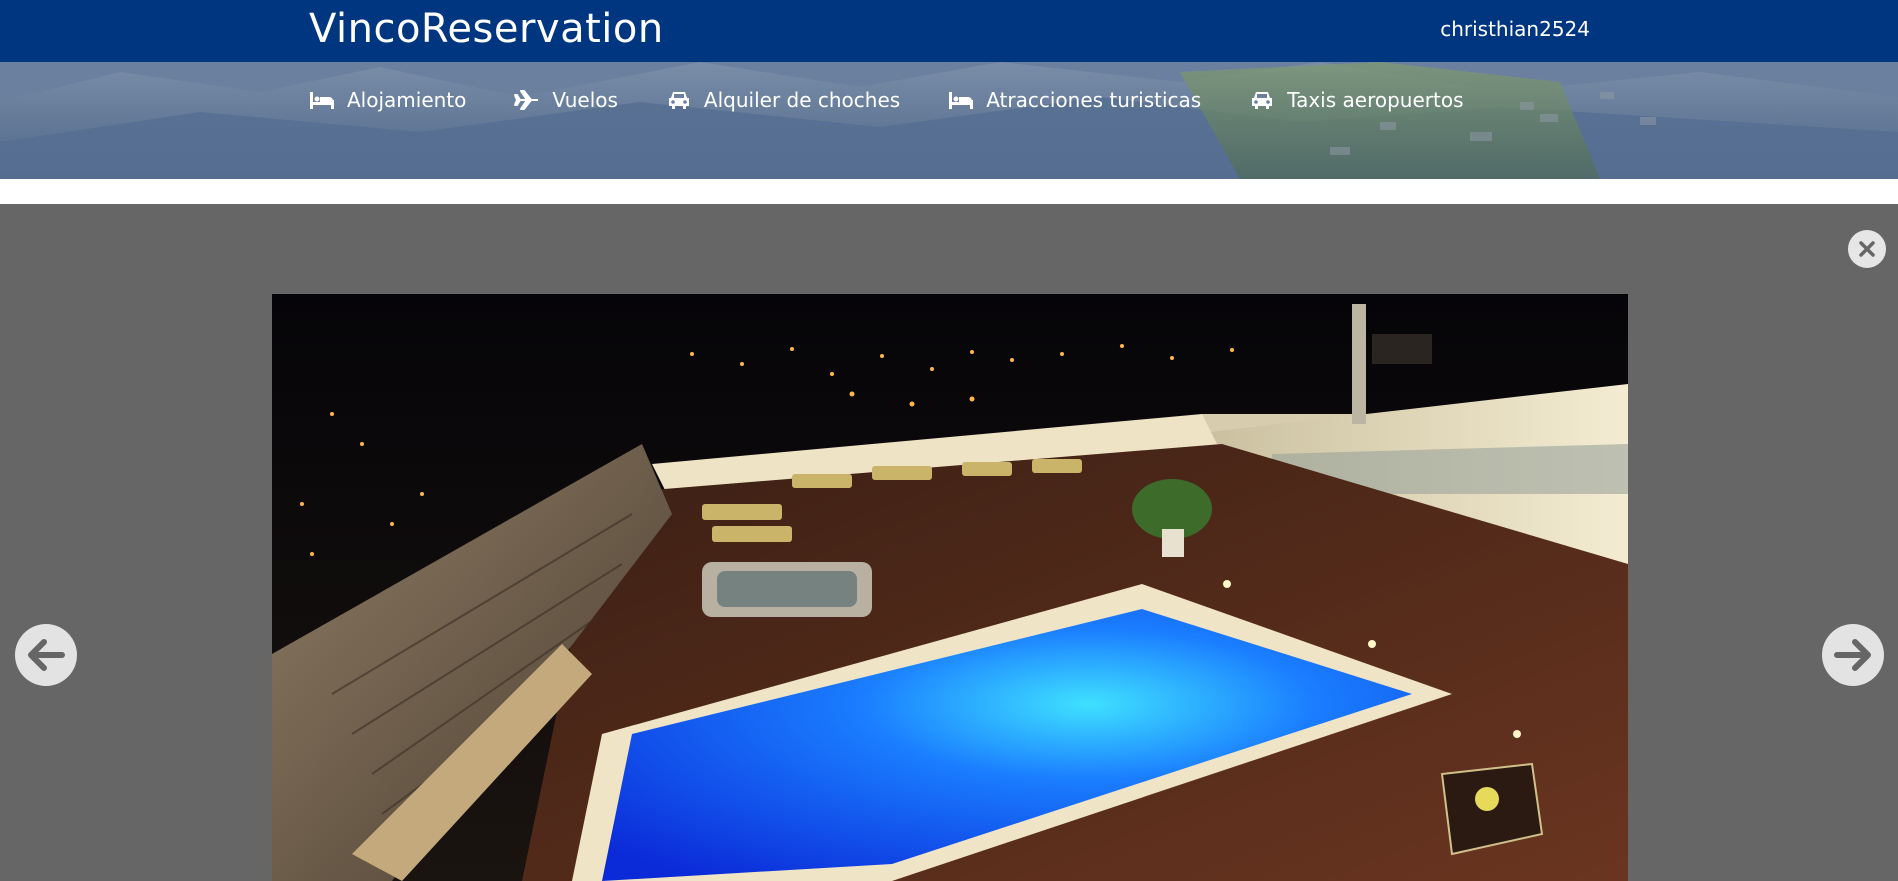 This screenshot has height=881, width=1898. I want to click on nav-label: Atracciones turisticas, so click(1094, 100).